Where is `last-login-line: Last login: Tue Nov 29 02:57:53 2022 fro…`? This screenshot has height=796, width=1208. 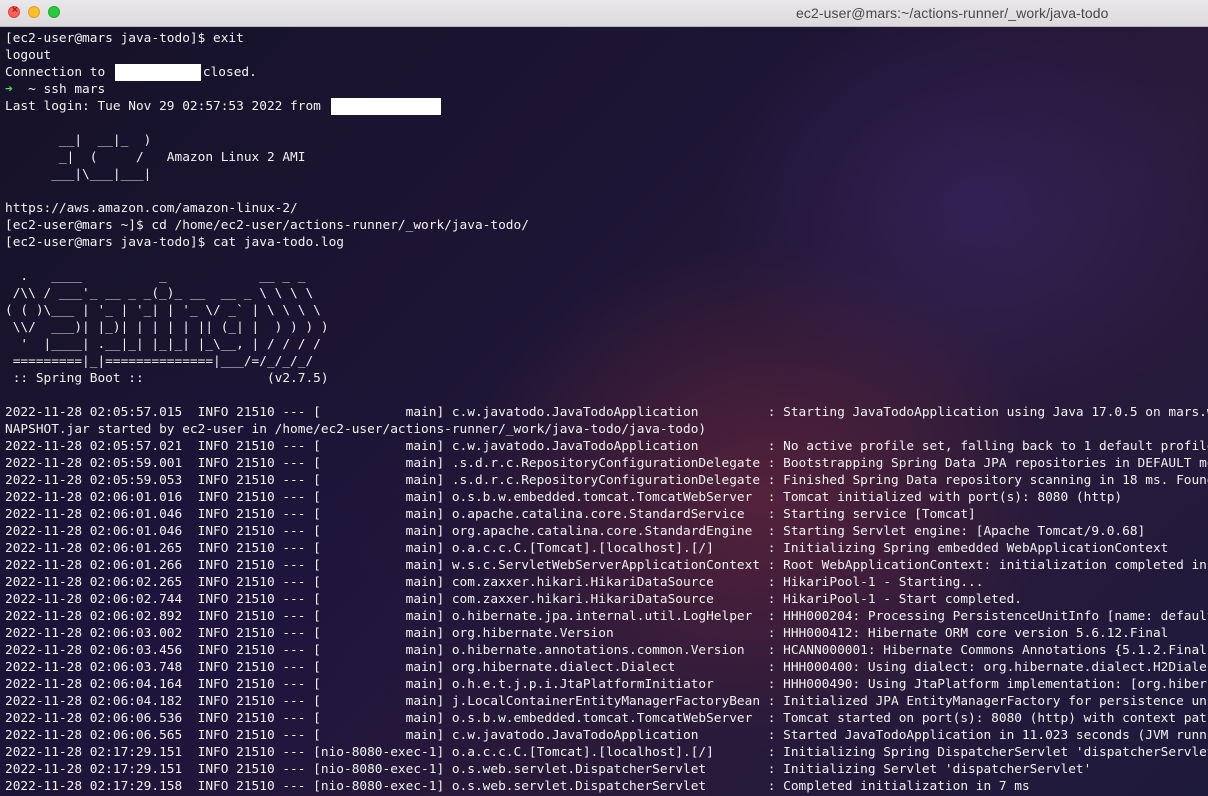 last-login-line: Last login: Tue Nov 29 02:57:53 2022 fro… is located at coordinates (606, 106).